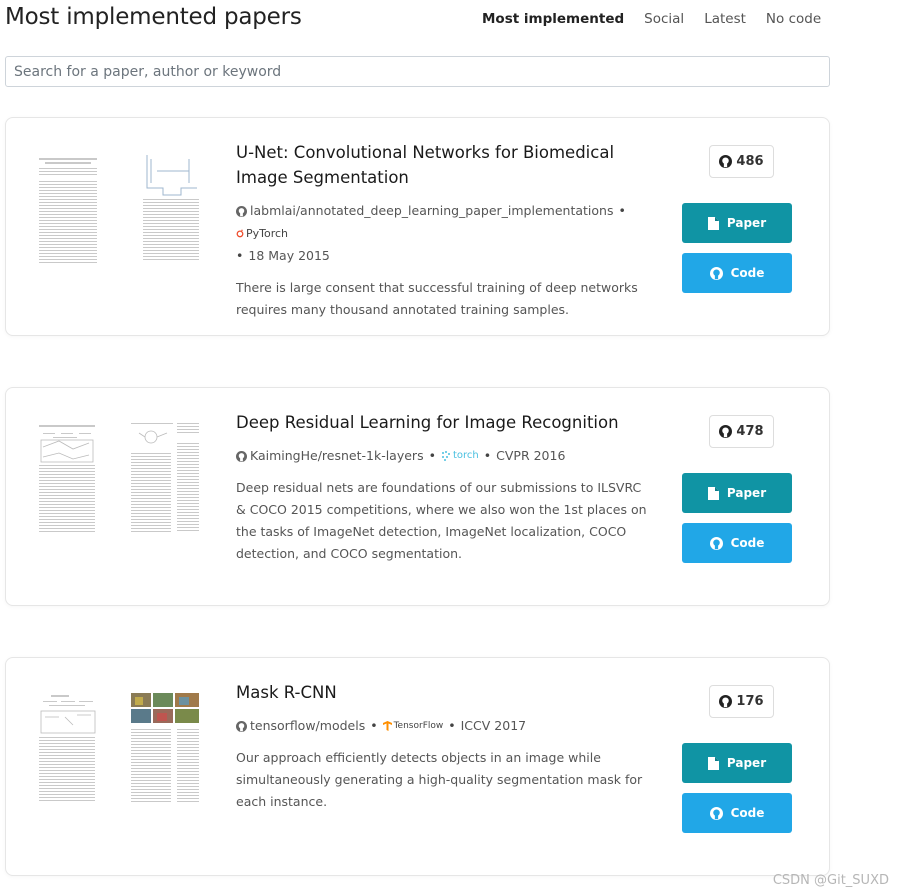  Describe the element at coordinates (417, 71) in the screenshot. I see `search-input` at that location.